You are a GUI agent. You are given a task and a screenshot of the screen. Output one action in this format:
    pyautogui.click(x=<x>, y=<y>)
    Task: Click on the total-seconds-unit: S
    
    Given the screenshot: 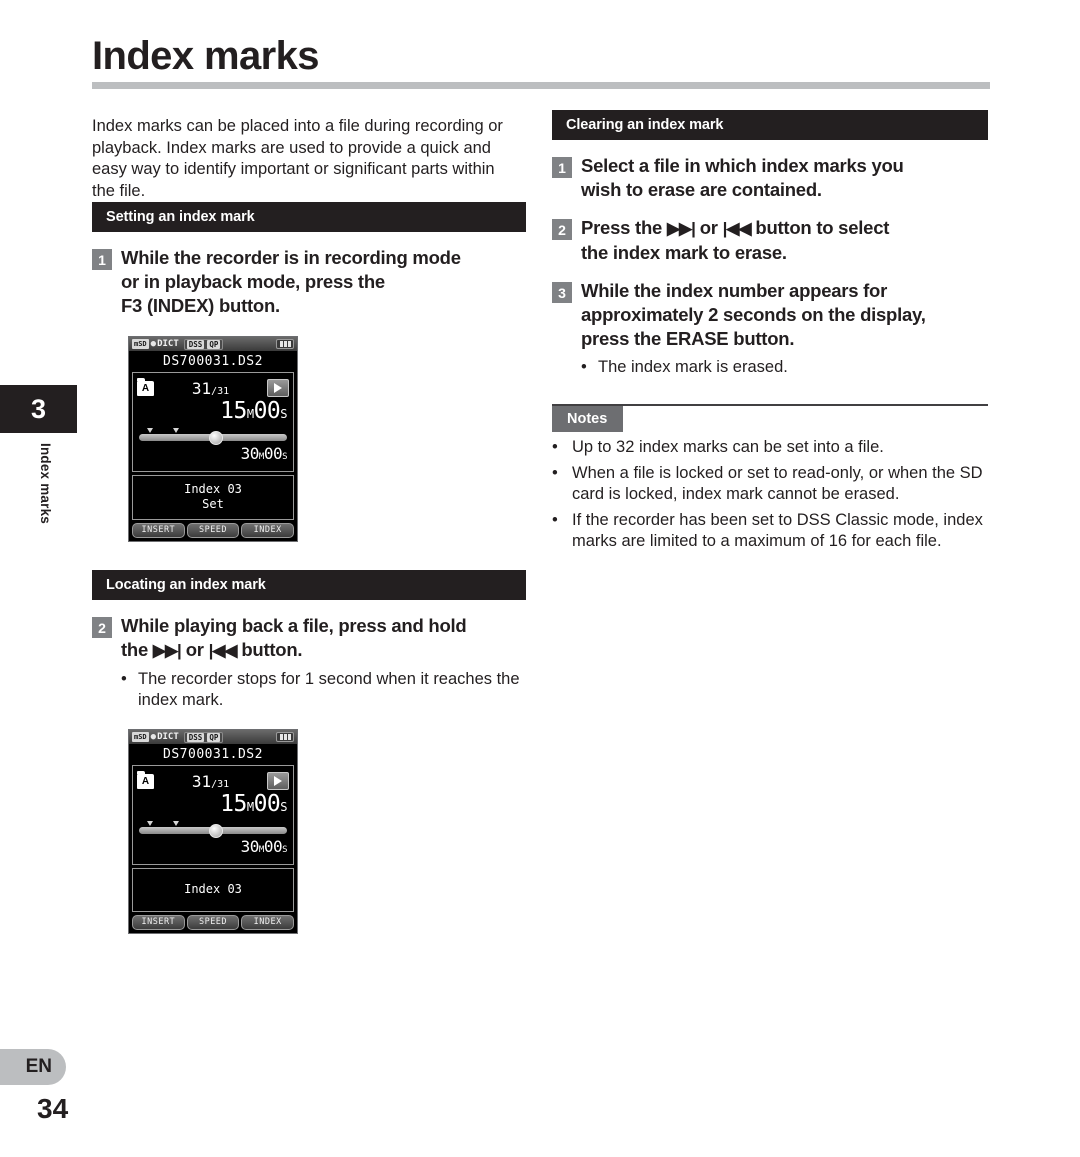 What is the action you would take?
    pyautogui.click(x=284, y=850)
    